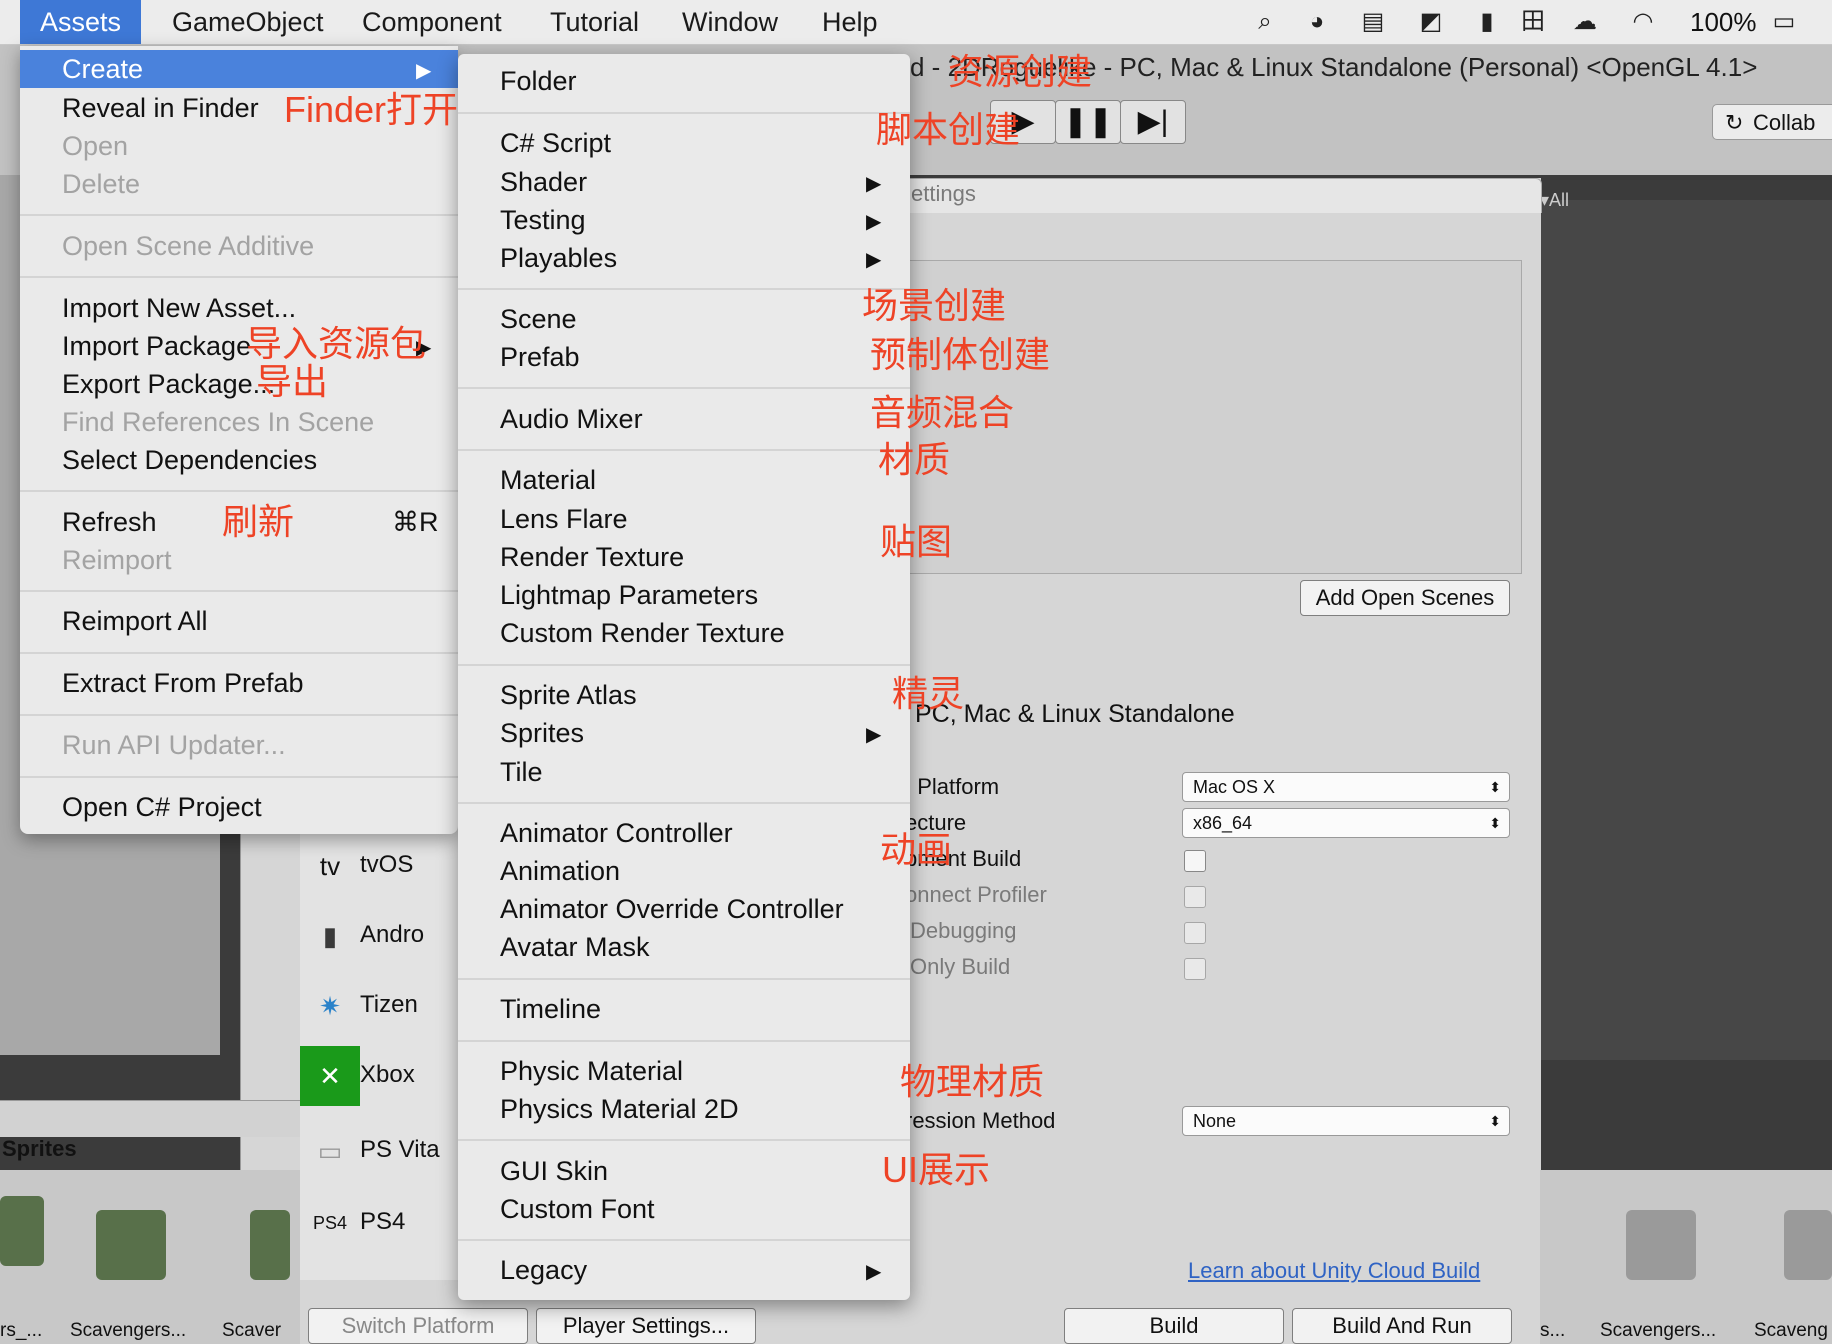  What do you see at coordinates (370, 1150) in the screenshot?
I see `platform-item-psvita: ▭ PS Vita` at bounding box center [370, 1150].